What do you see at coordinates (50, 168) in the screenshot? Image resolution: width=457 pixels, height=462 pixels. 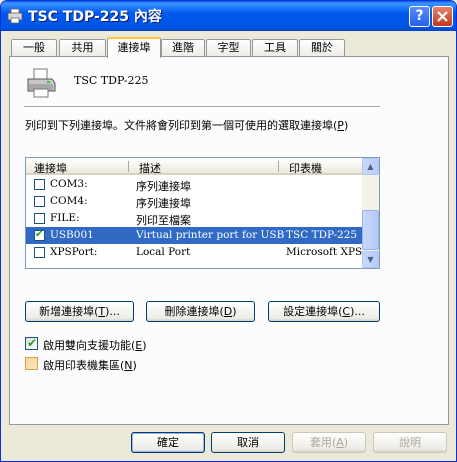 I see `column-port: 連接埠` at bounding box center [50, 168].